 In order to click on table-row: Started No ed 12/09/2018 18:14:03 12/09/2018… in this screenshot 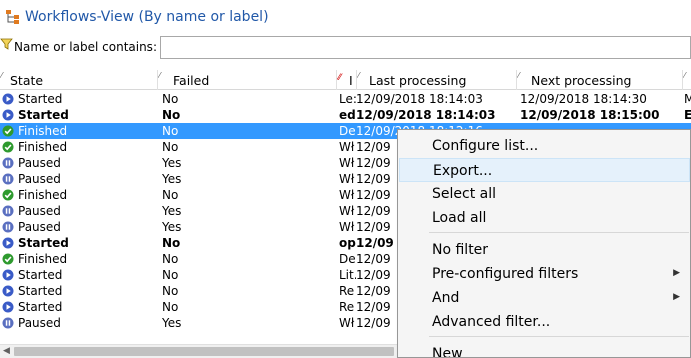, I will do `click(345, 115)`.